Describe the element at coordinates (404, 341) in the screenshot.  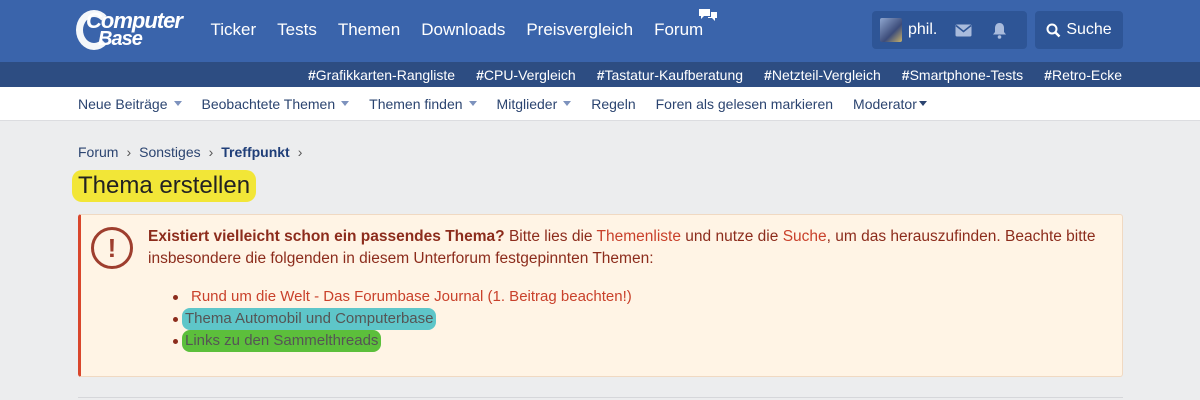
I see `list-item: Links zu den Sammelthreads` at that location.